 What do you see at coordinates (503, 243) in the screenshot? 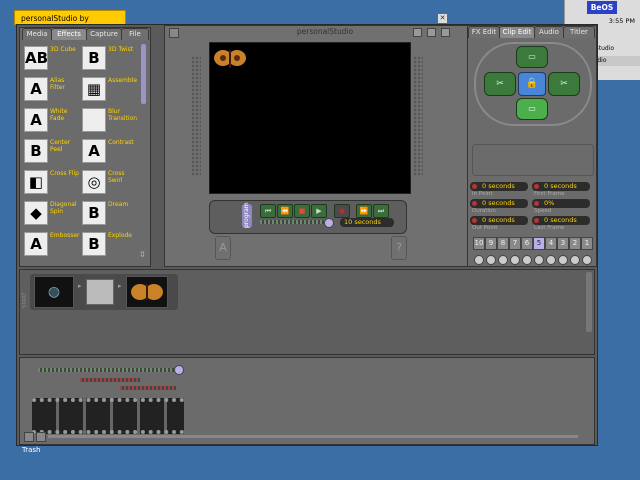
I see `number-key: 8` at bounding box center [503, 243].